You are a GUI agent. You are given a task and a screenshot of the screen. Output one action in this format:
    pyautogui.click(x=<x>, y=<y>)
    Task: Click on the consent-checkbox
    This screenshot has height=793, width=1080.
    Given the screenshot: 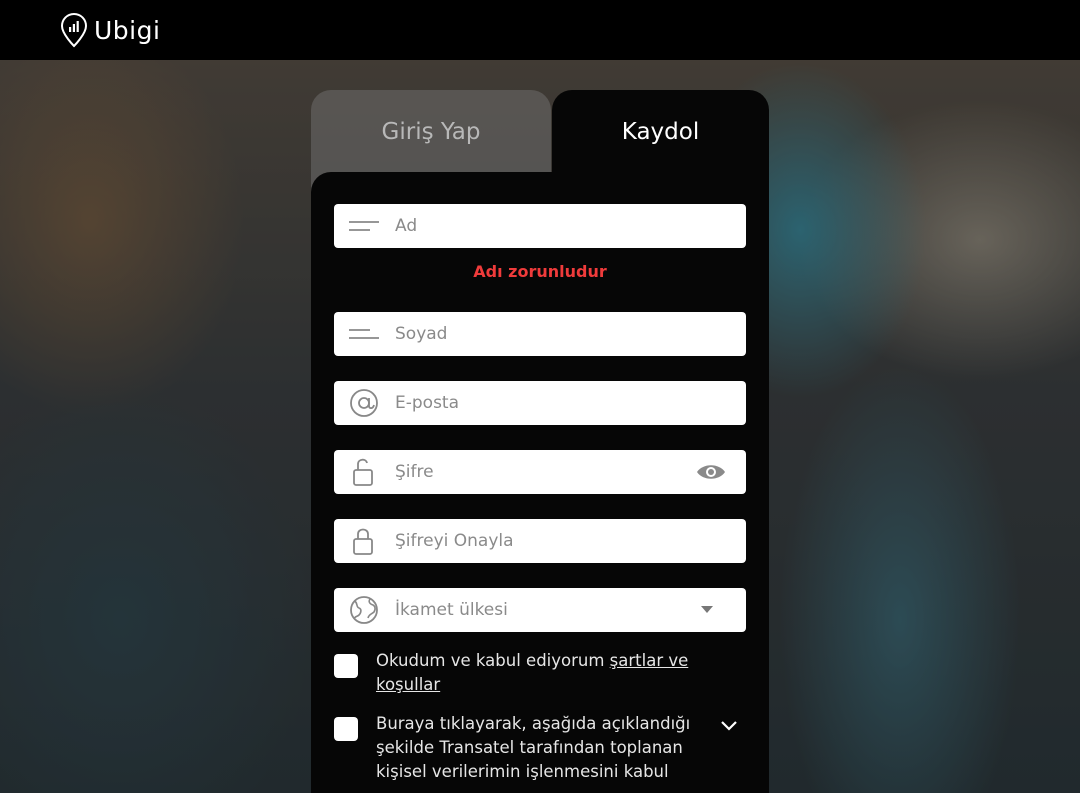 What is the action you would take?
    pyautogui.click(x=346, y=729)
    